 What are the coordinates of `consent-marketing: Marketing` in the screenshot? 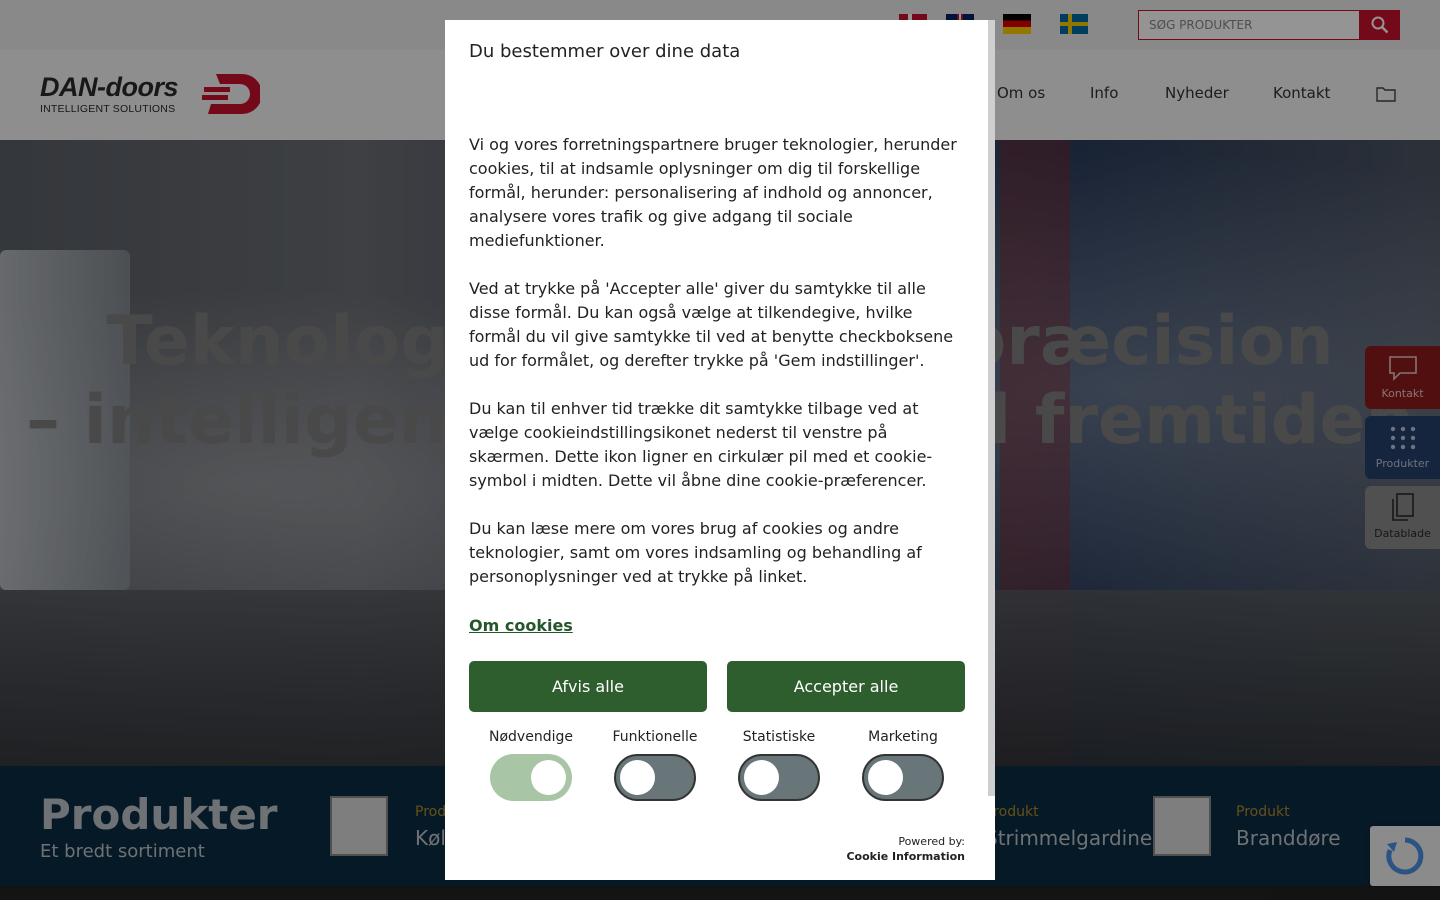 It's located at (903, 765).